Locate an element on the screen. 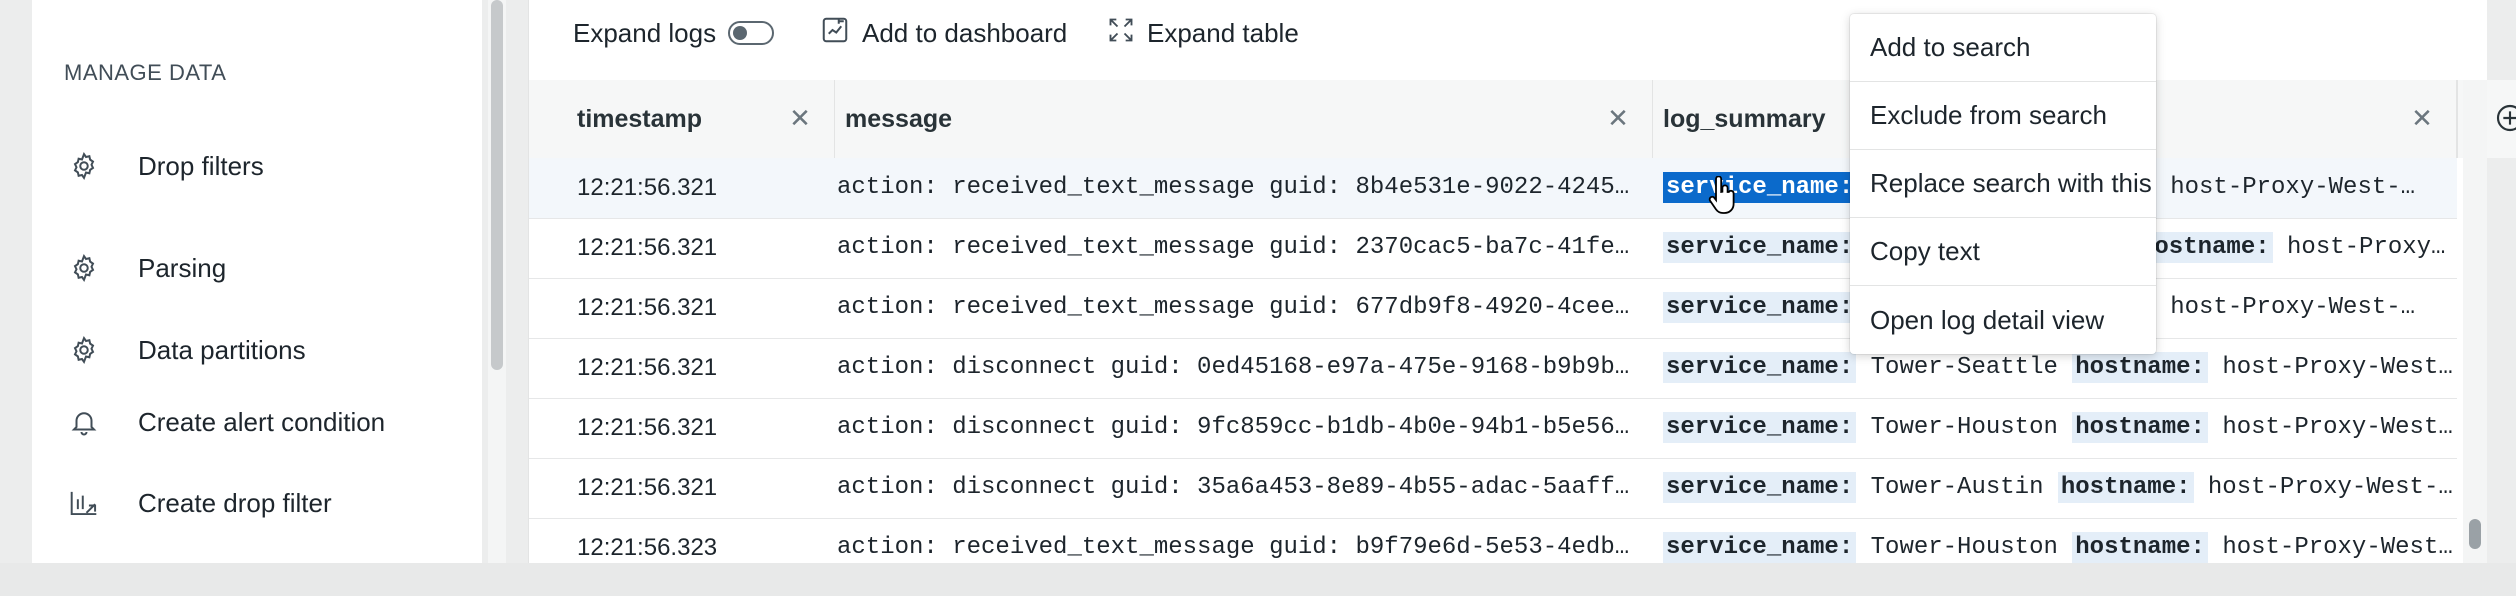 The height and width of the screenshot is (596, 2516). sidebar-item-create-drop-filter: Create drop filter is located at coordinates (264, 503).